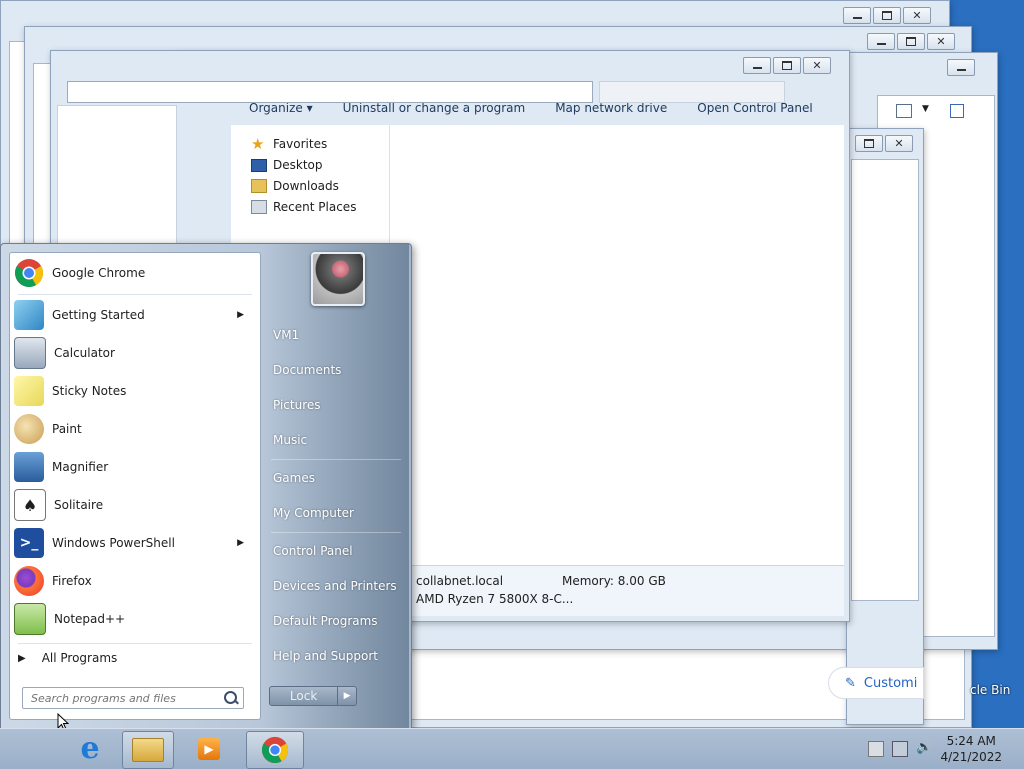 This screenshot has width=1024, height=769. I want to click on organize-button: Organize ▾, so click(281, 109).